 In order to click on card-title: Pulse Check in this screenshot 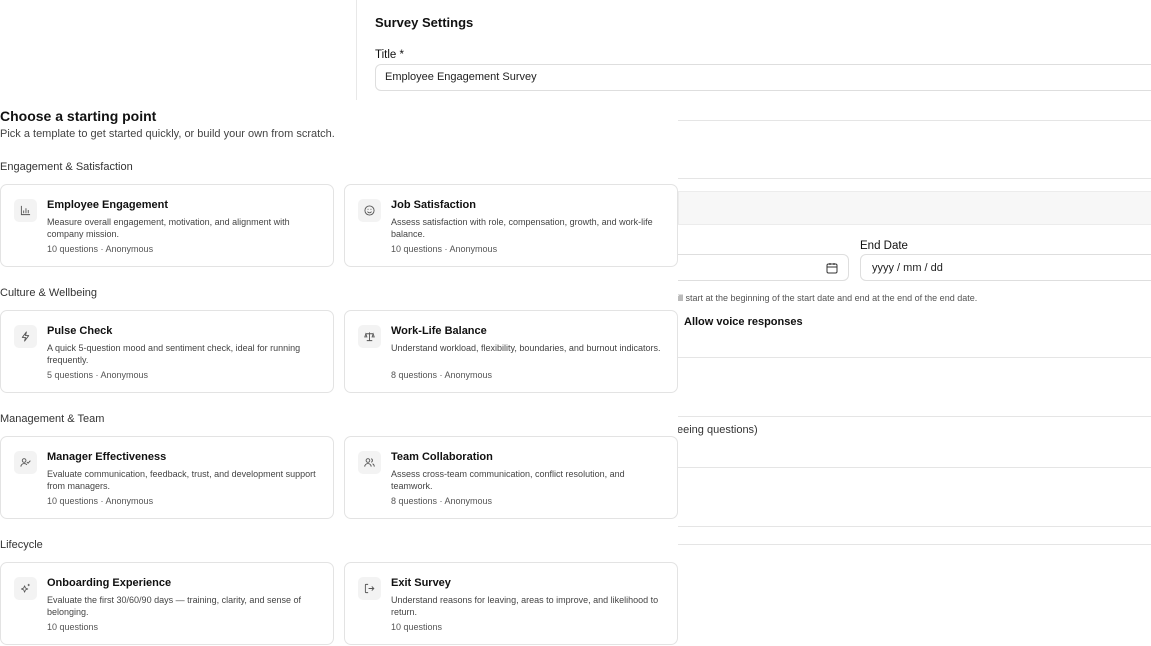, I will do `click(80, 331)`.